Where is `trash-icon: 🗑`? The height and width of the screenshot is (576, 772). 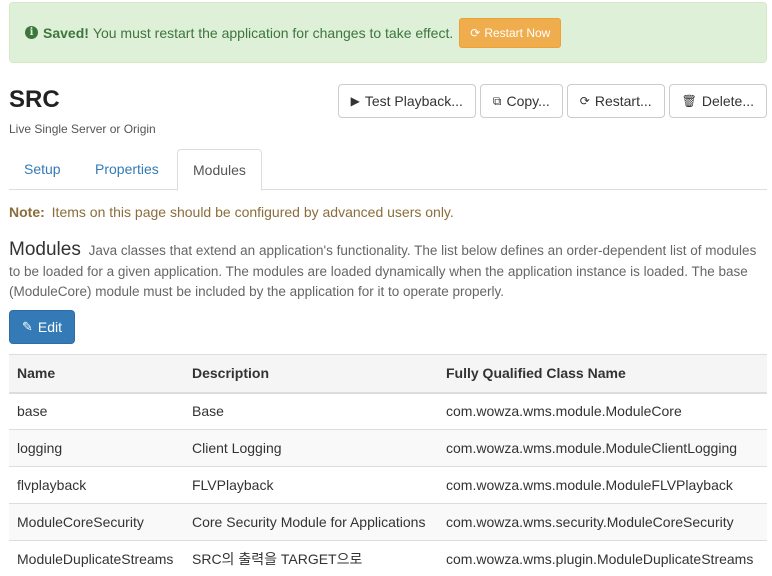
trash-icon: 🗑 is located at coordinates (689, 101).